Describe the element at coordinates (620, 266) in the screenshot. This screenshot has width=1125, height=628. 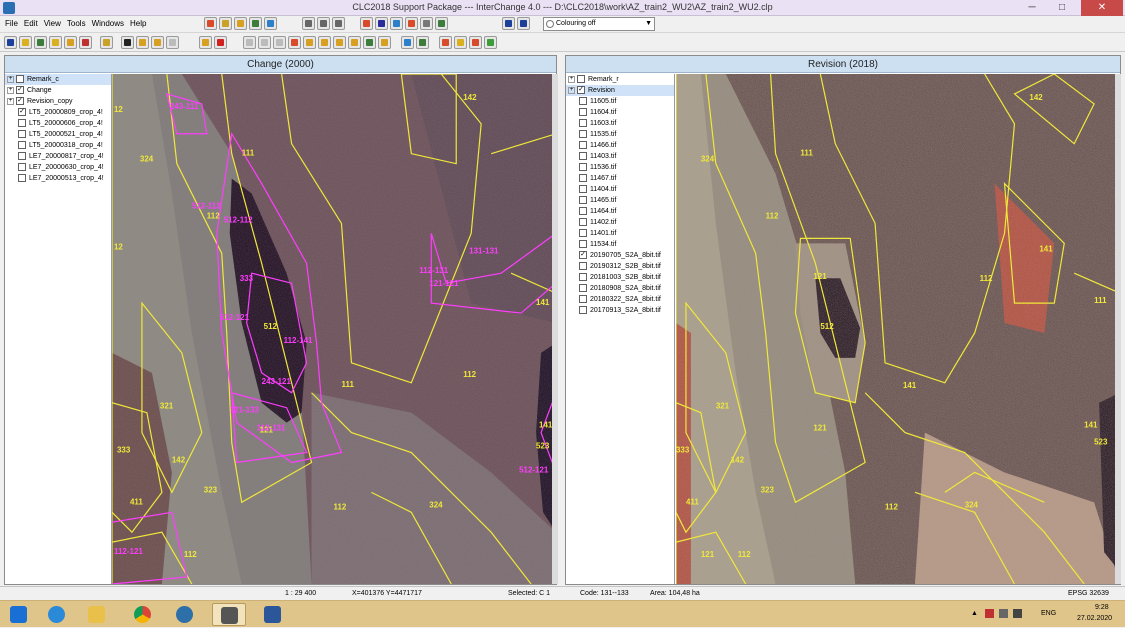
I see `layer-row: 20190312_S2B_8bit.tif` at that location.